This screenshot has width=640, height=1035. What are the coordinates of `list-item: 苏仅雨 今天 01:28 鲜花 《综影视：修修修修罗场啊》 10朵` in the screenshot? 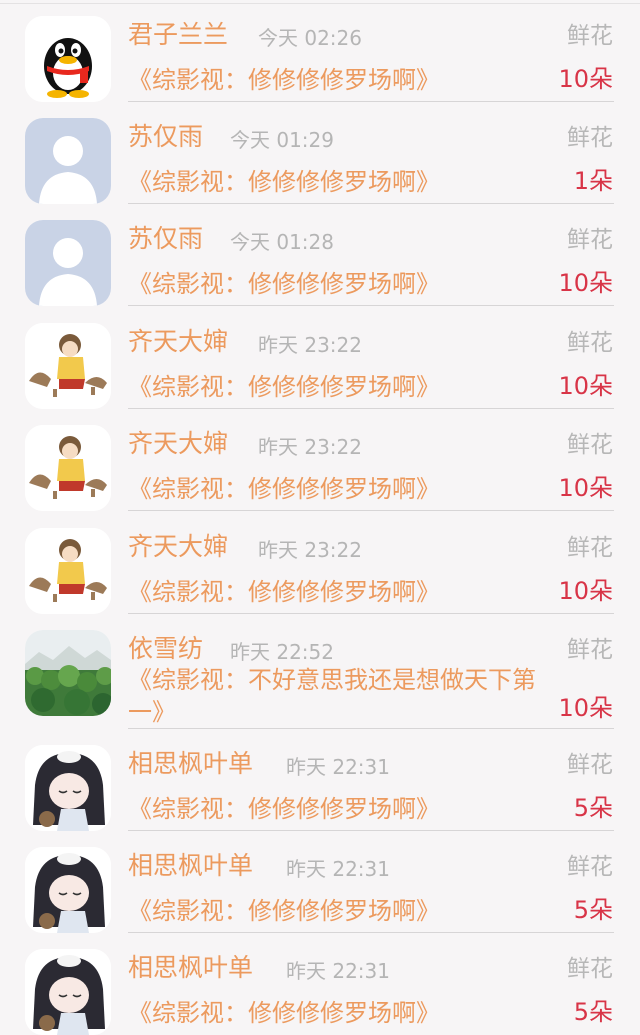 It's located at (320, 255).